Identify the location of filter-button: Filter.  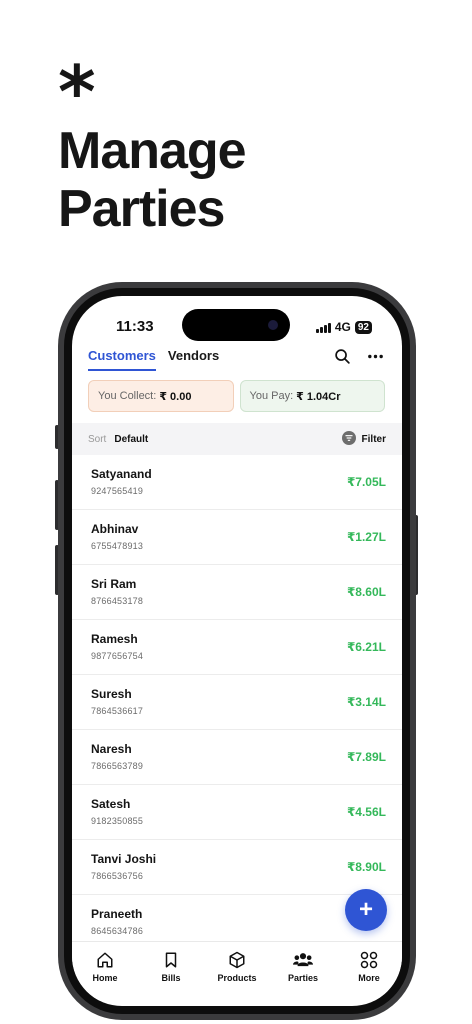
(363, 439).